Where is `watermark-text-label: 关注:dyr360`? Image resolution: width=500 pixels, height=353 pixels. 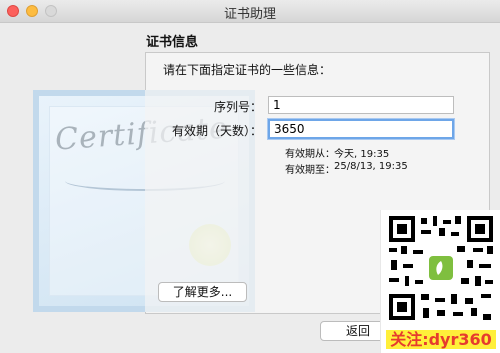
watermark-text-label: 关注:dyr360 is located at coordinates (441, 339).